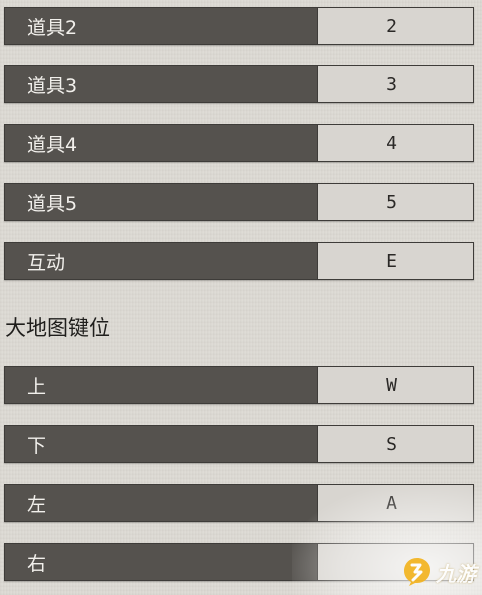  Describe the element at coordinates (395, 385) in the screenshot. I see `keybind-key: W` at that location.